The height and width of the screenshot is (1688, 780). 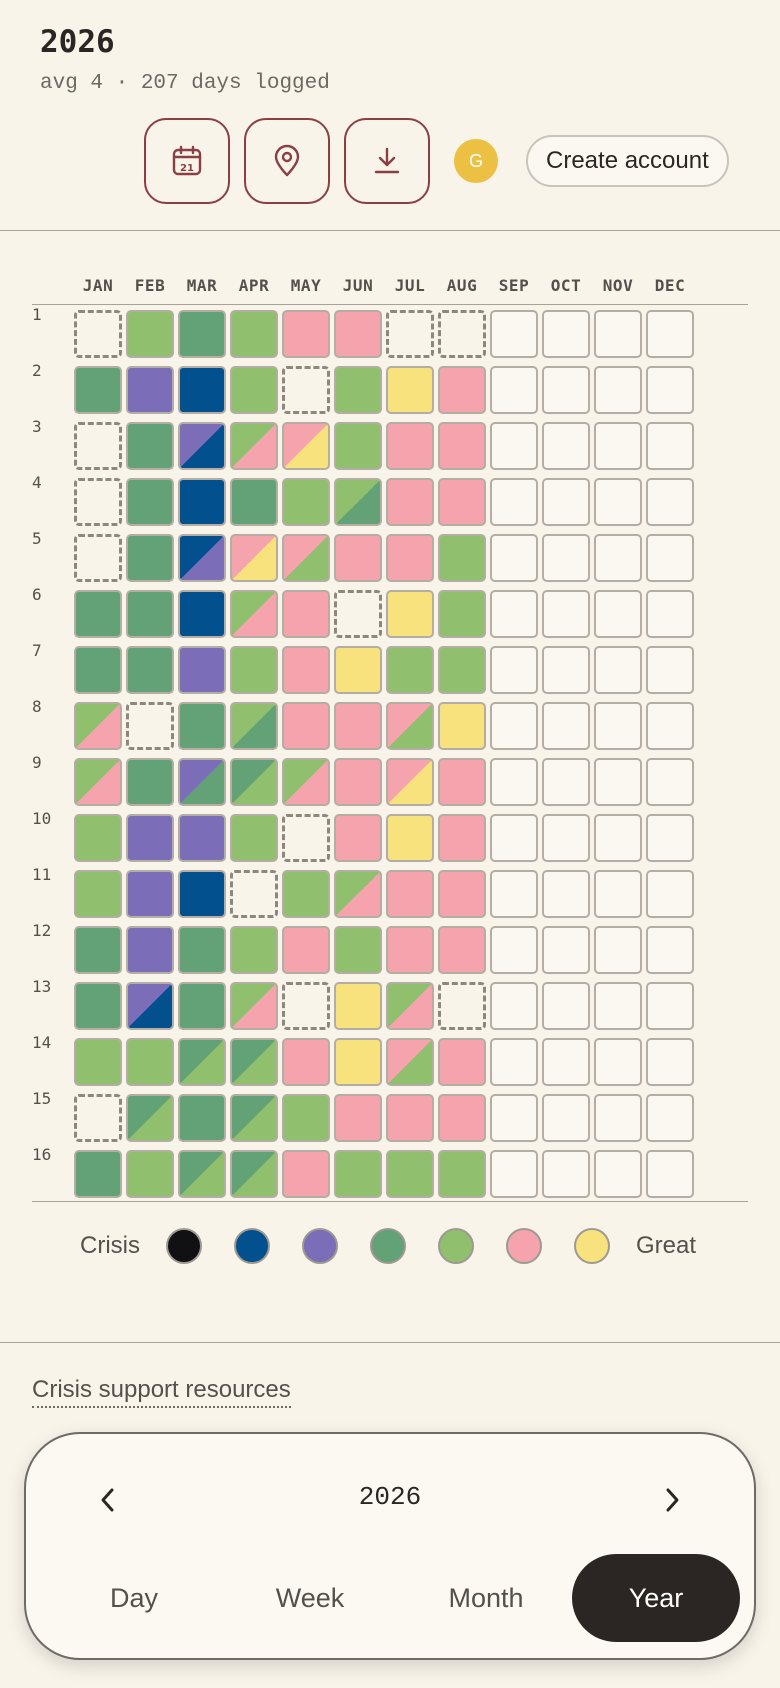 What do you see at coordinates (672, 1500) in the screenshot?
I see `next-year-button` at bounding box center [672, 1500].